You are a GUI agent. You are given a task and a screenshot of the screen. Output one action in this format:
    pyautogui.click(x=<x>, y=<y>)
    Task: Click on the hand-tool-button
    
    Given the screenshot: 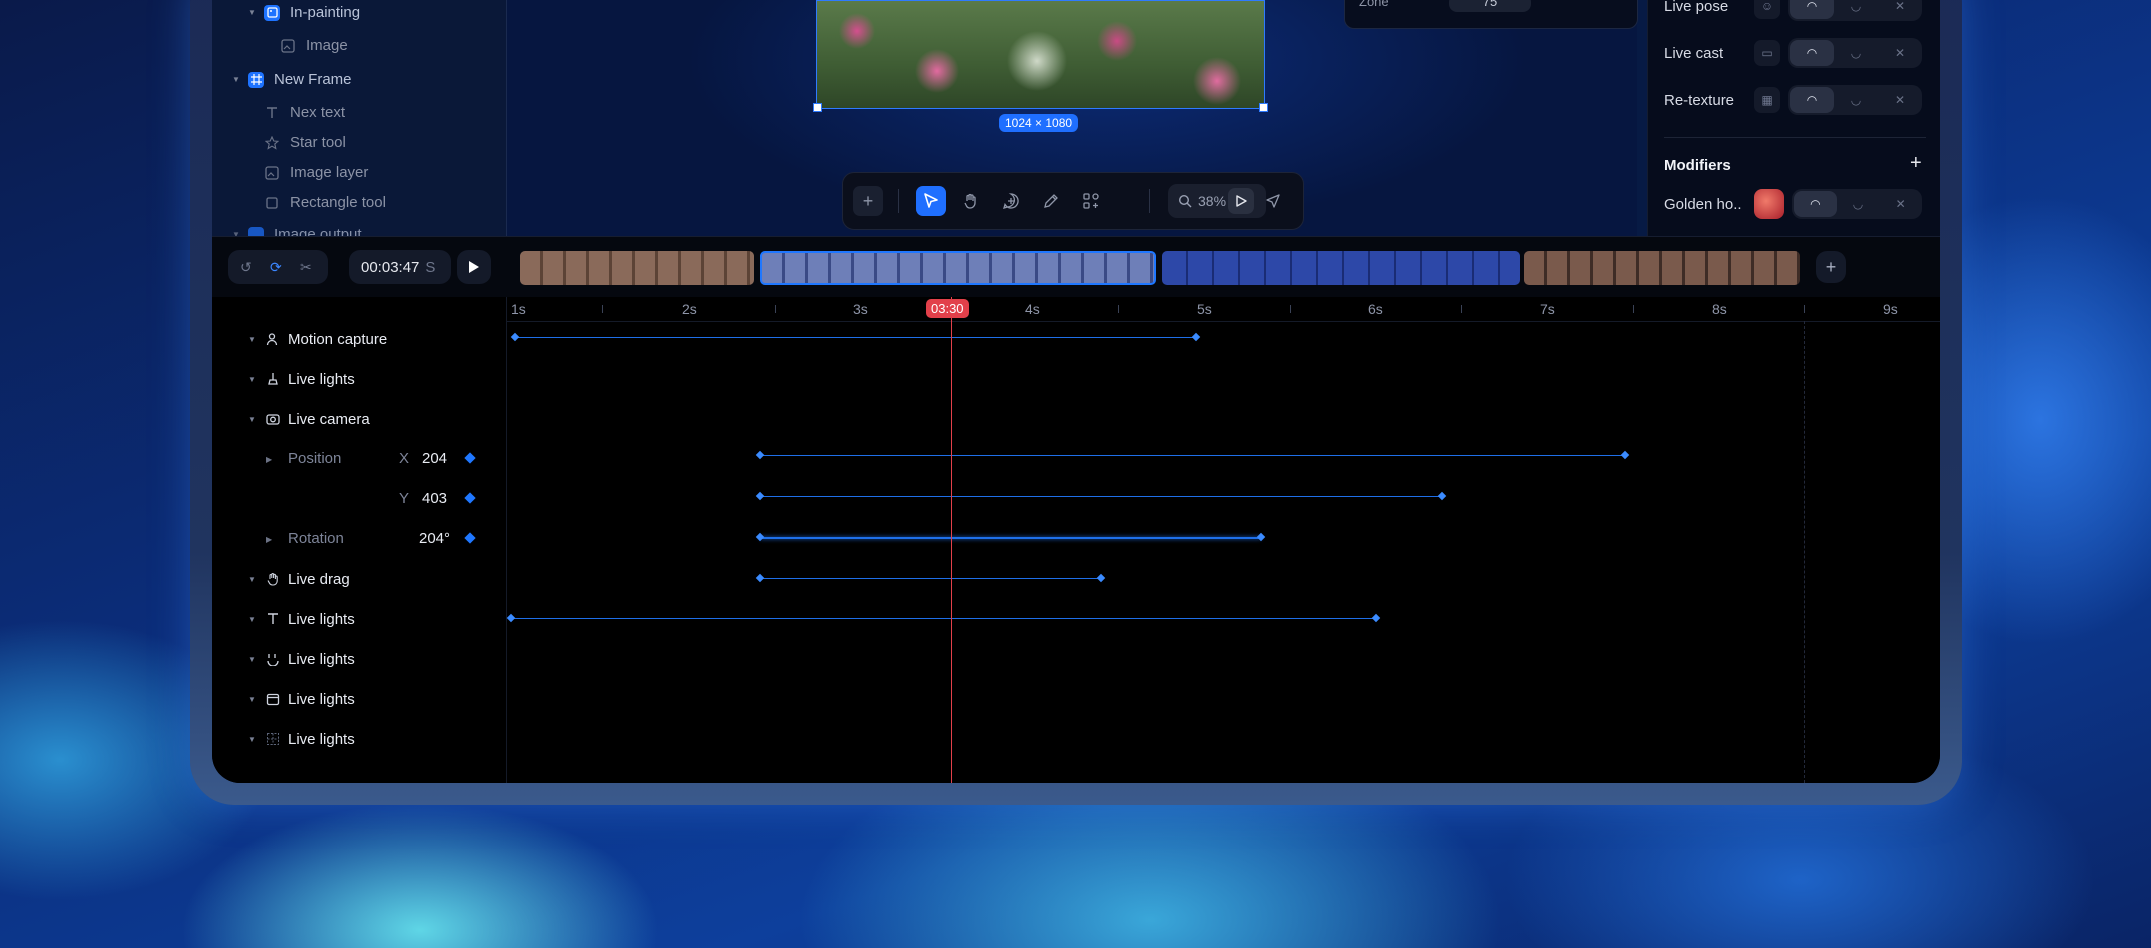 What is the action you would take?
    pyautogui.click(x=971, y=201)
    